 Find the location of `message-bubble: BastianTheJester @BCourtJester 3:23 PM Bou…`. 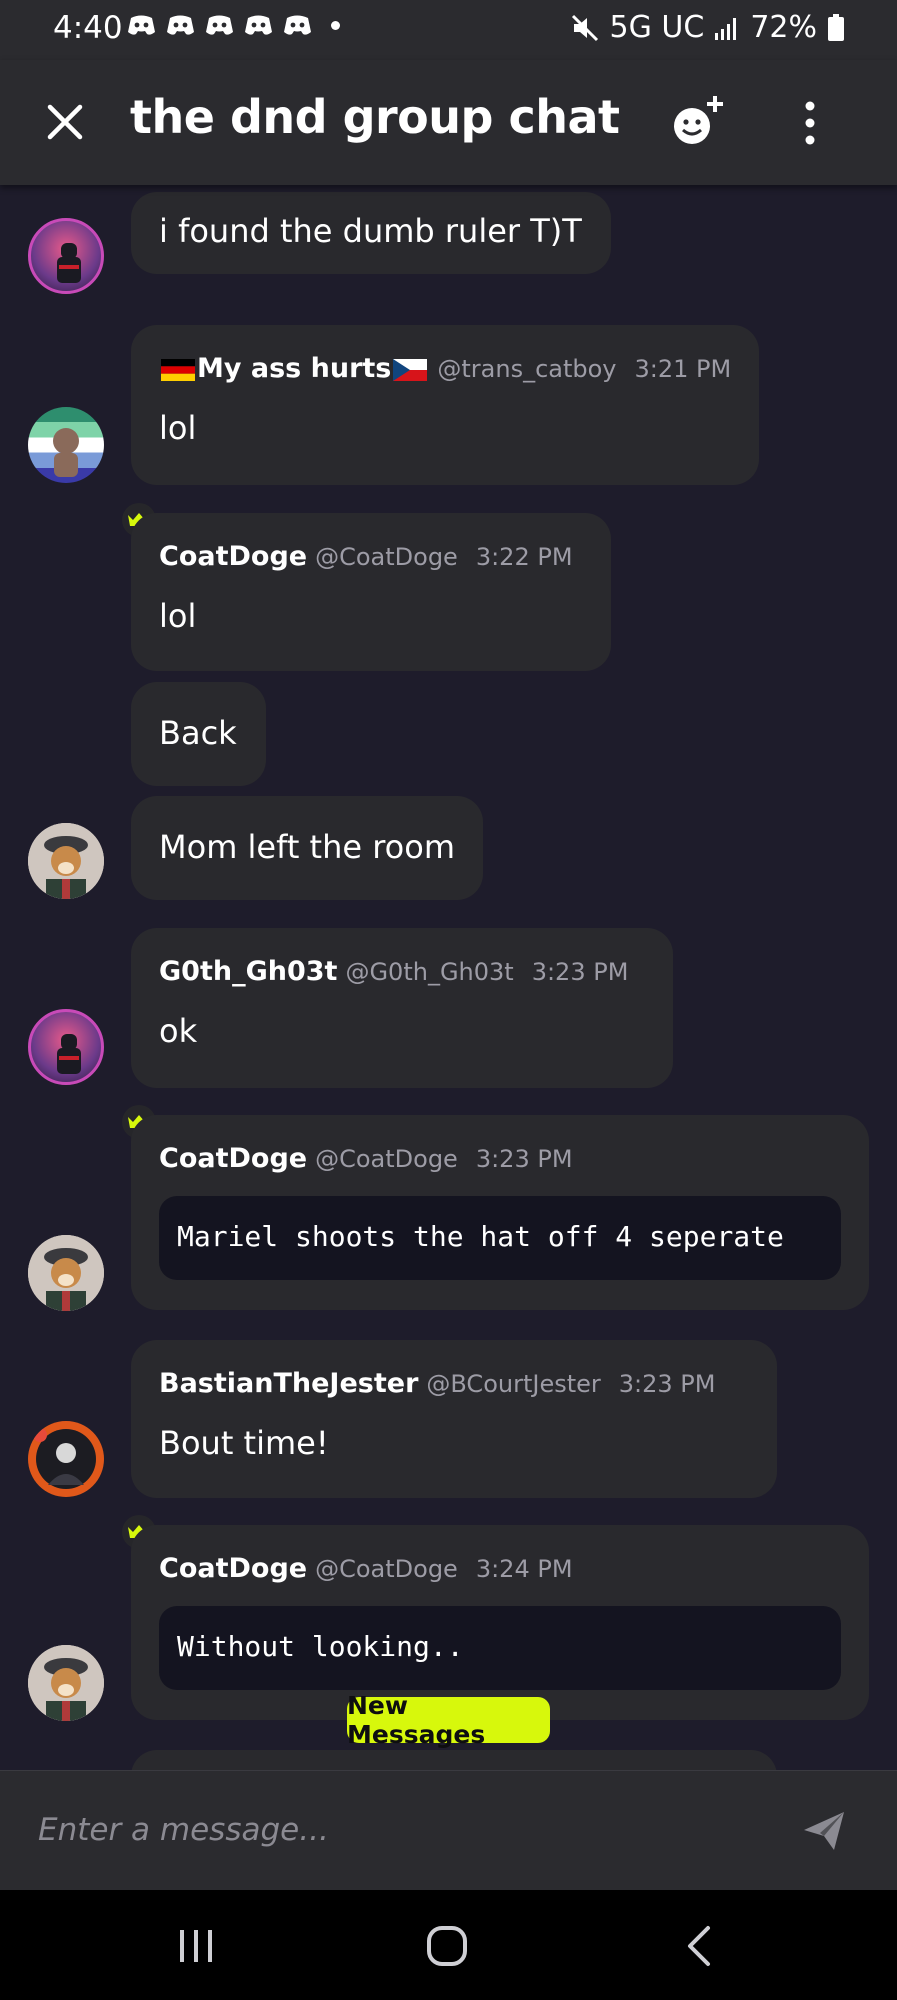

message-bubble: BastianTheJester @BCourtJester 3:23 PM Bou… is located at coordinates (454, 1419).